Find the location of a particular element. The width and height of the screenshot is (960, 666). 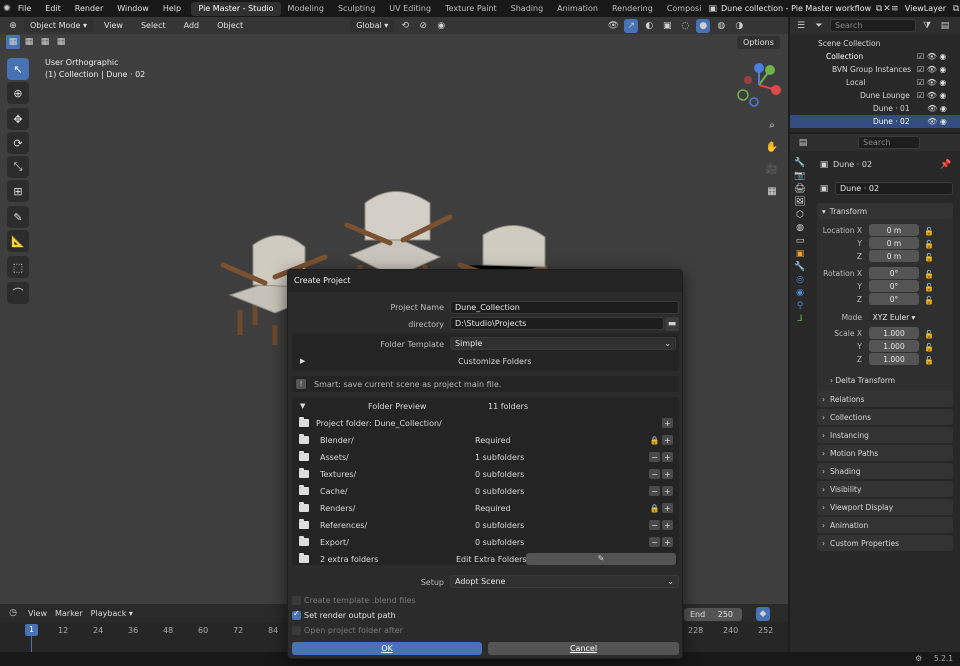

navigation-gizmo is located at coordinates (759, 85).